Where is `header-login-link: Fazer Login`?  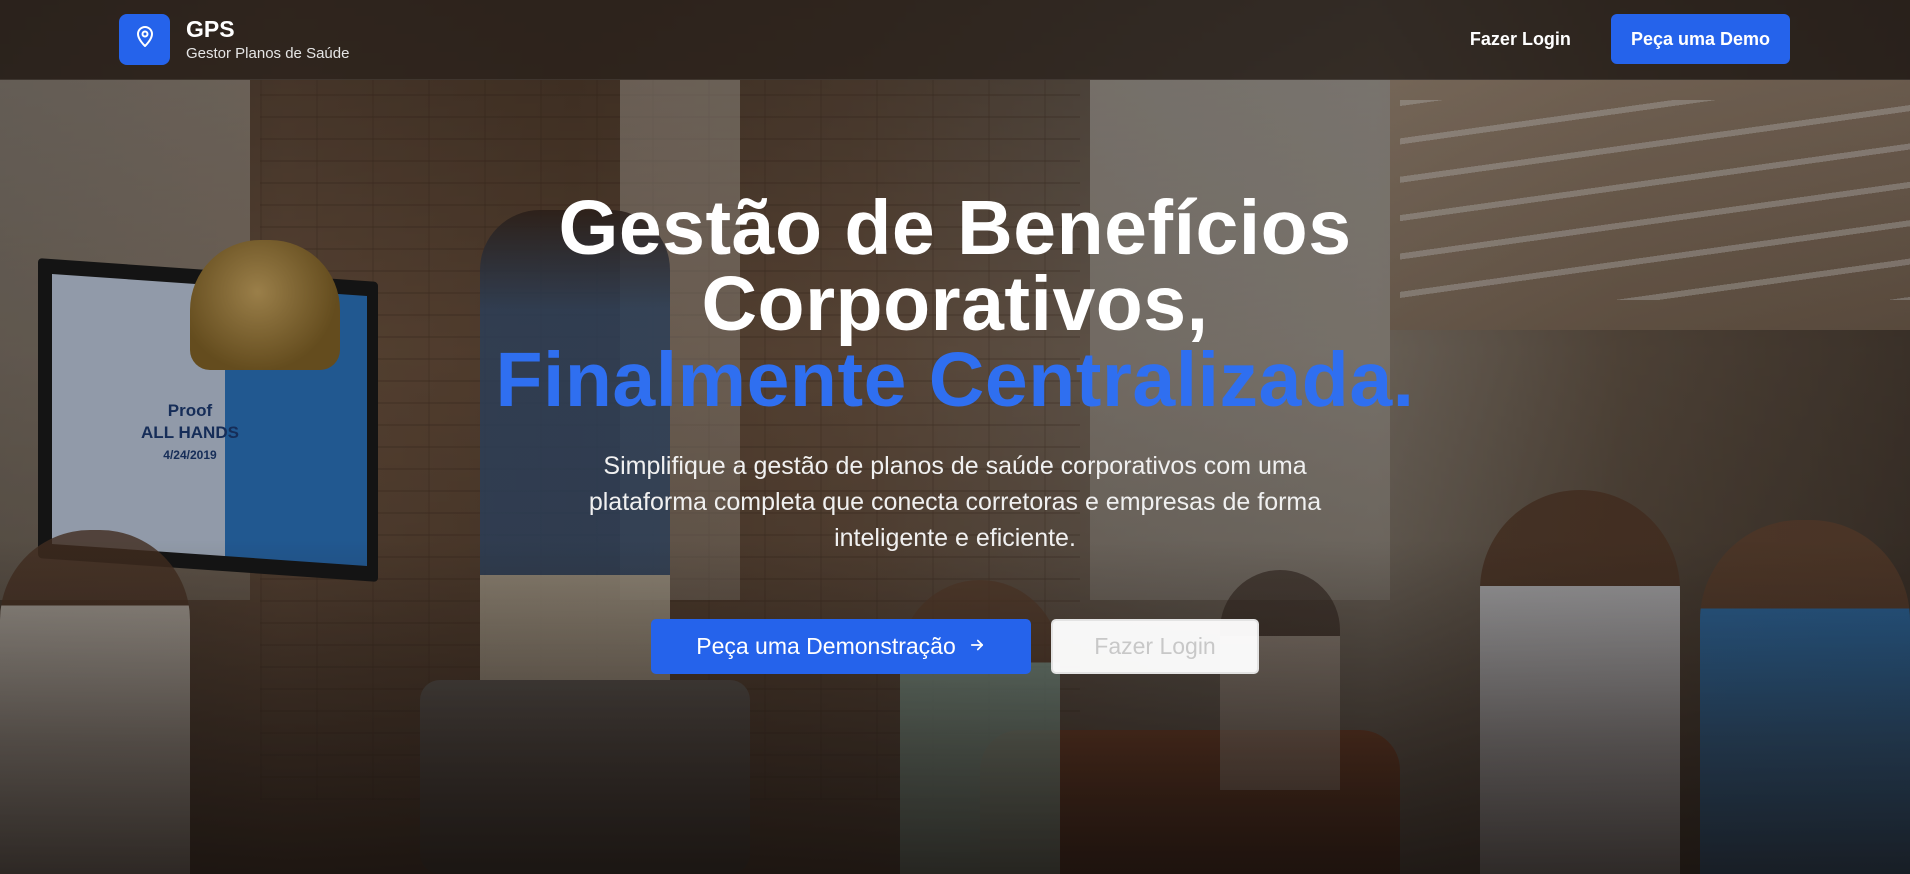
header-login-link: Fazer Login is located at coordinates (1520, 39).